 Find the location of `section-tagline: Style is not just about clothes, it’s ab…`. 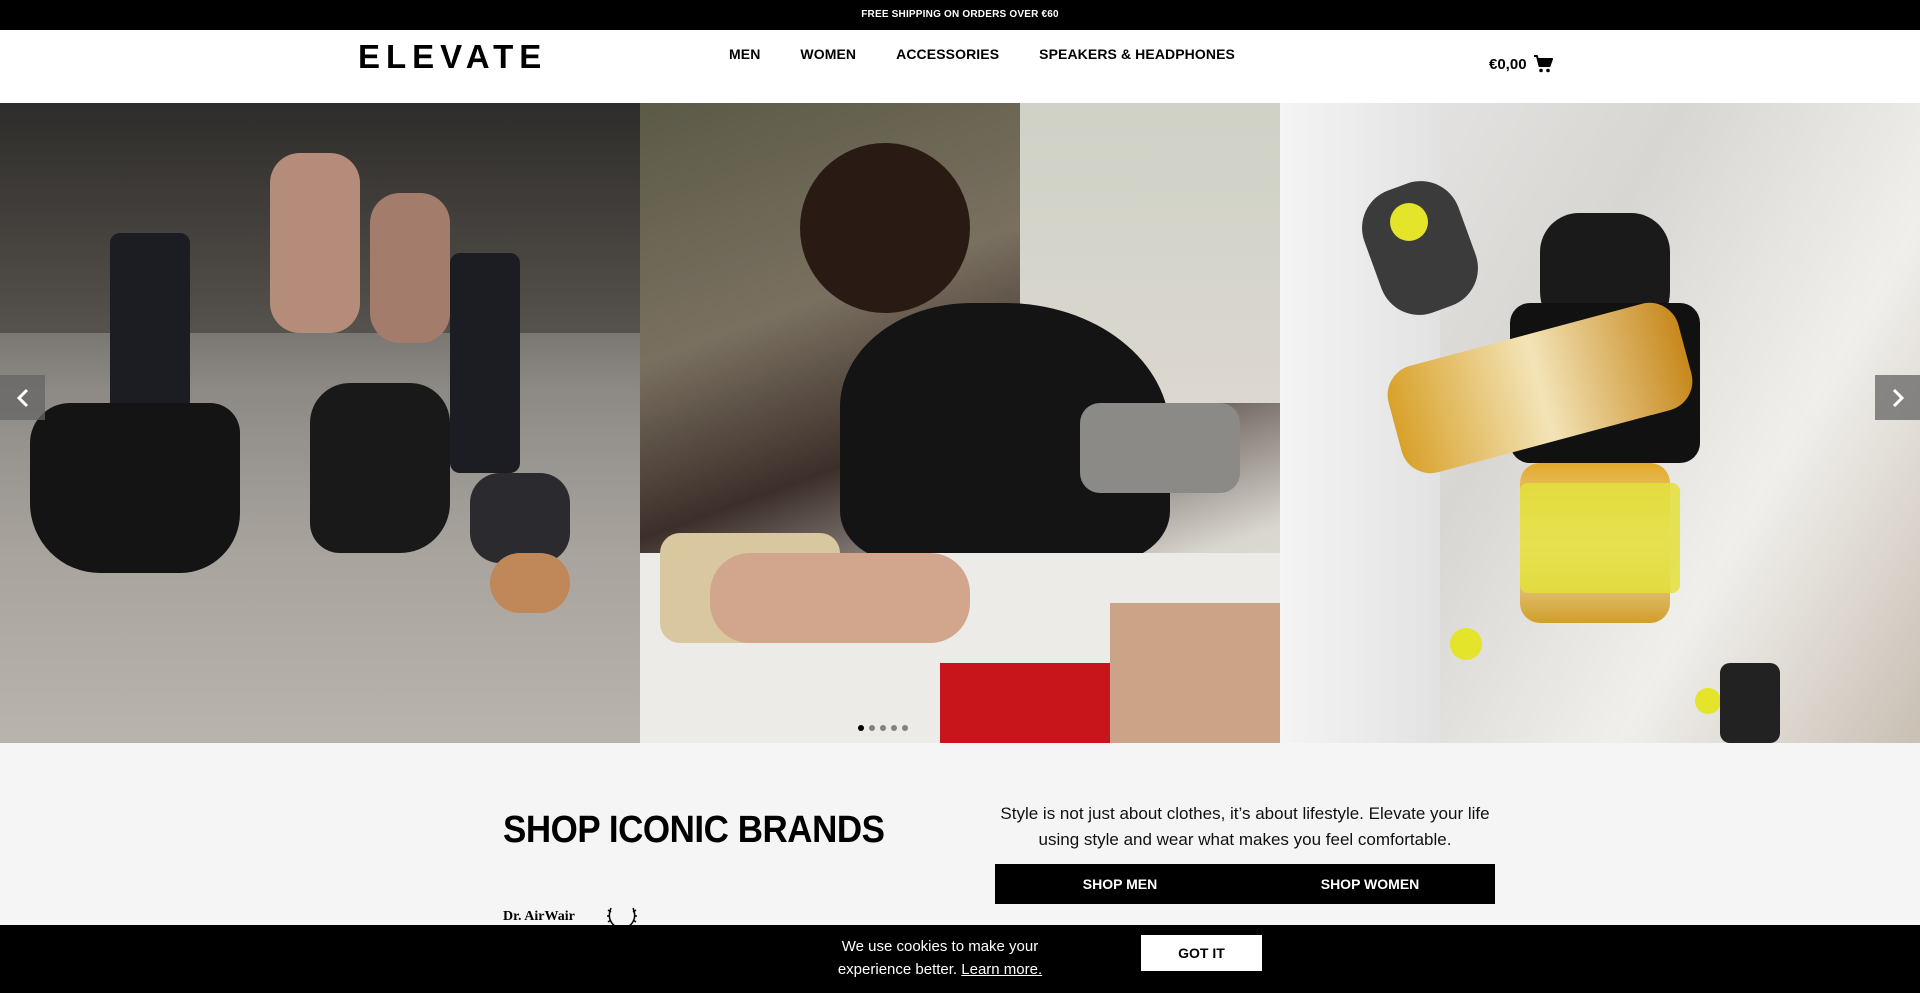

section-tagline: Style is not just about clothes, it’s ab… is located at coordinates (1245, 826).